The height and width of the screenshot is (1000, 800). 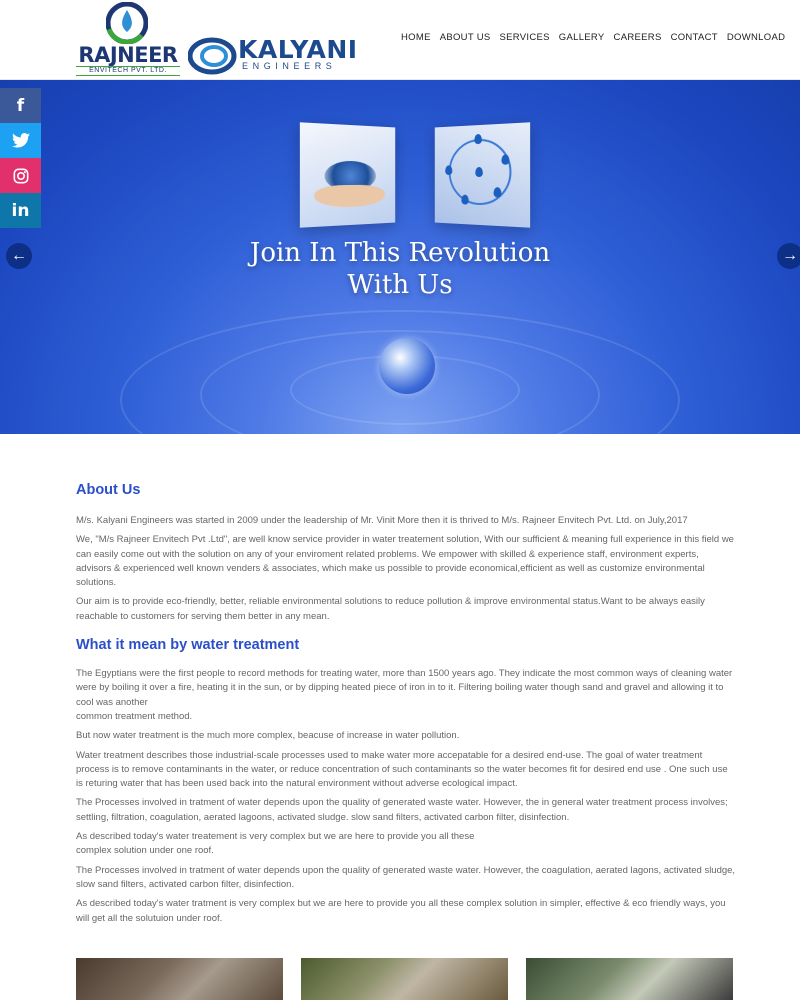 What do you see at coordinates (347, 175) in the screenshot?
I see `hero-image-water-hands` at bounding box center [347, 175].